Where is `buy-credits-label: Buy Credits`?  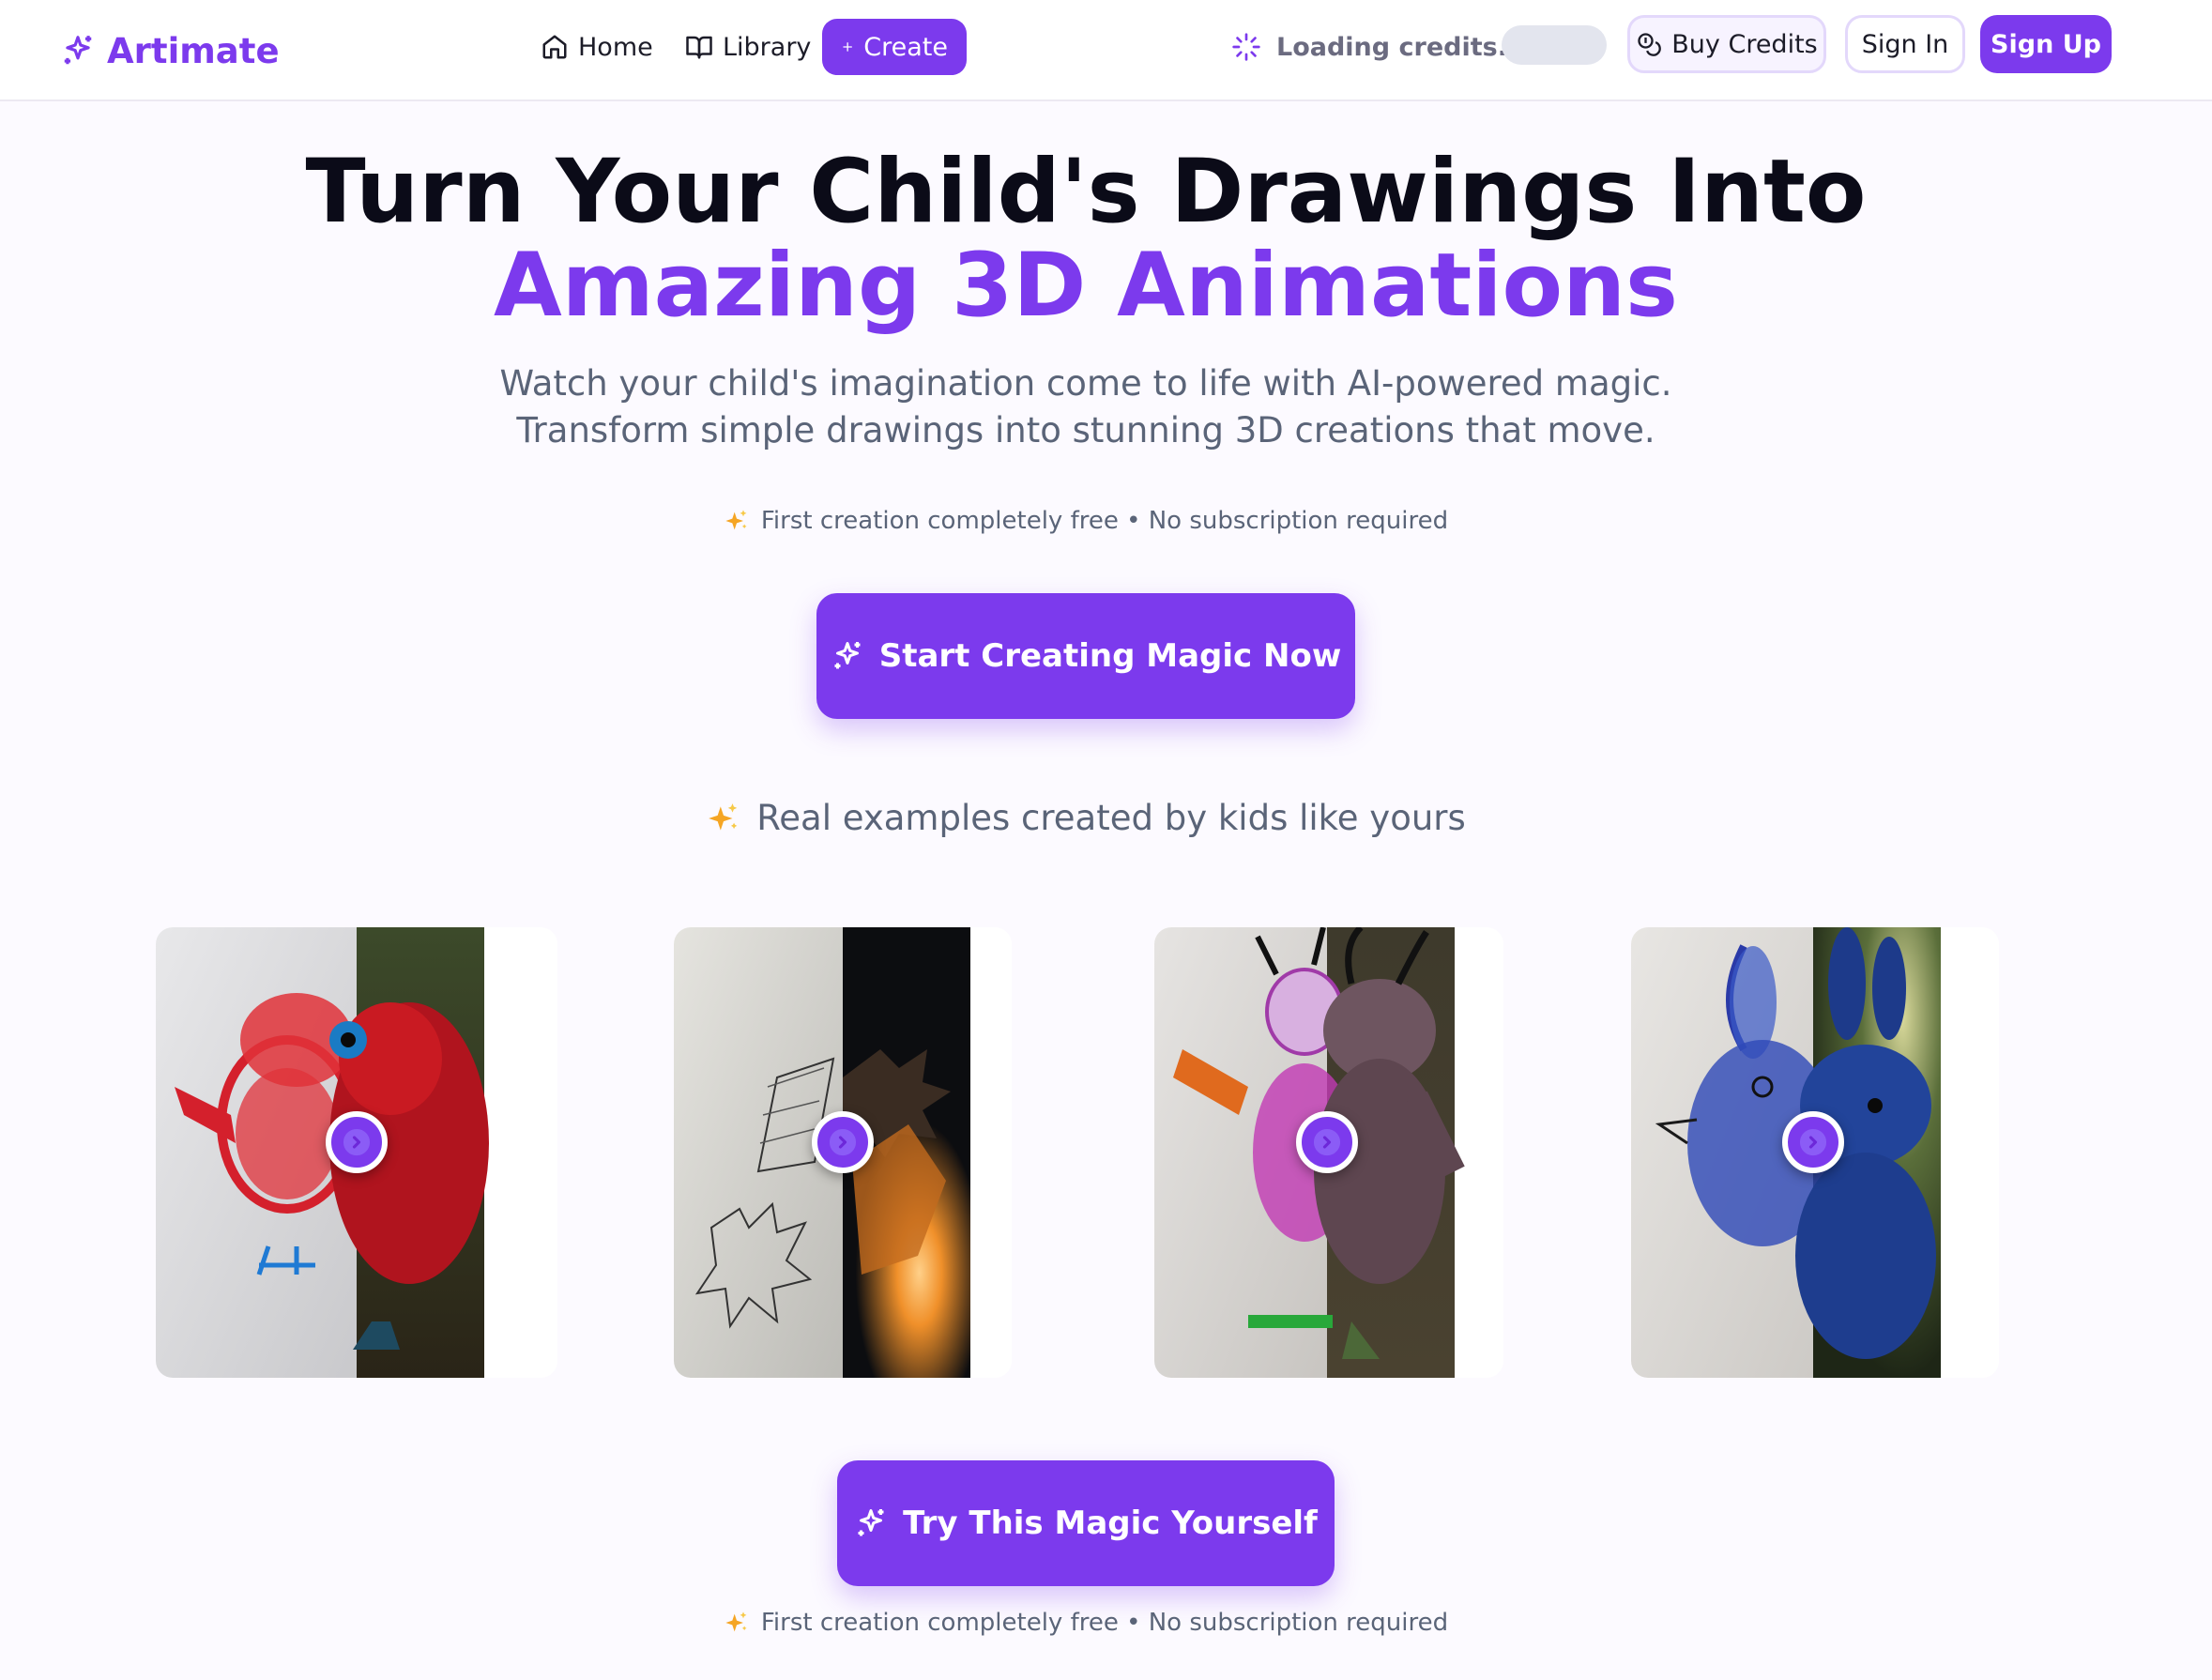 buy-credits-label: Buy Credits is located at coordinates (1744, 44).